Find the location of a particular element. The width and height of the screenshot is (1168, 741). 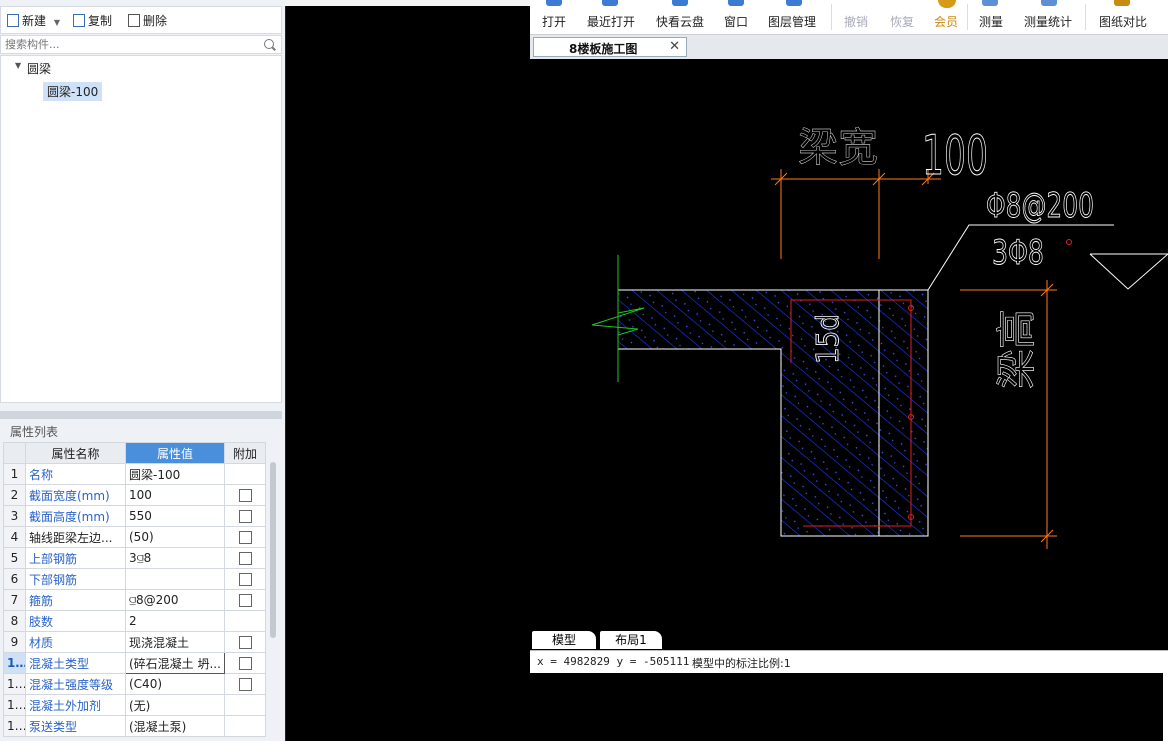

property-value: 现浇混凝土 is located at coordinates (175, 642).